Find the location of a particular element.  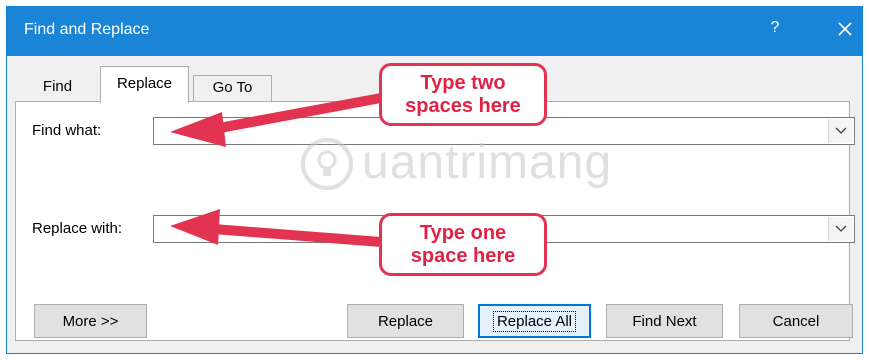

callout-find-line2: spaces here is located at coordinates (463, 106).